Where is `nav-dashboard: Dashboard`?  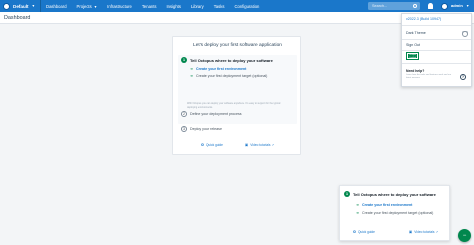 nav-dashboard: Dashboard is located at coordinates (56, 6).